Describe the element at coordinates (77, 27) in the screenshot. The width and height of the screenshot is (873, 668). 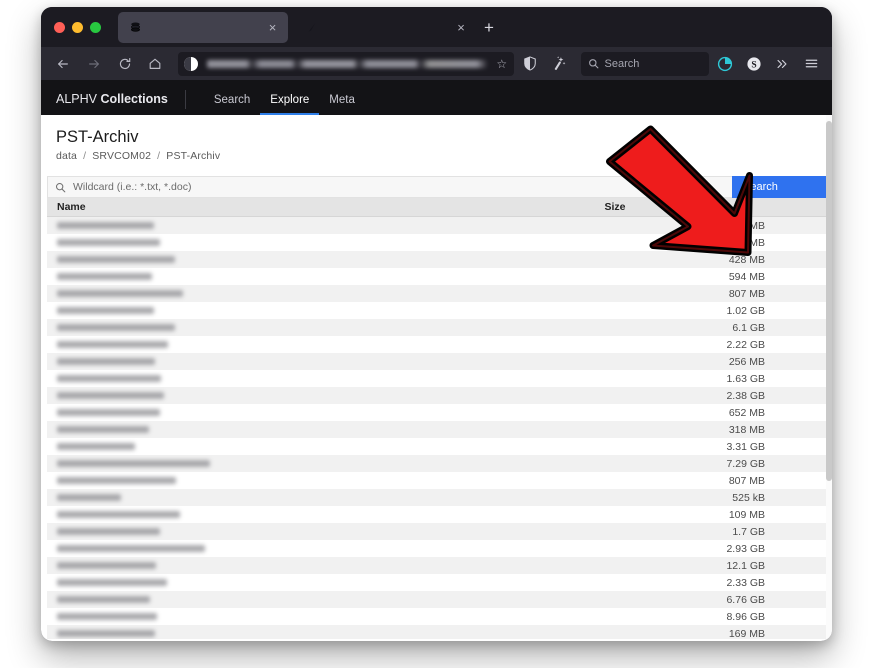
I see `window-minimize-button` at that location.